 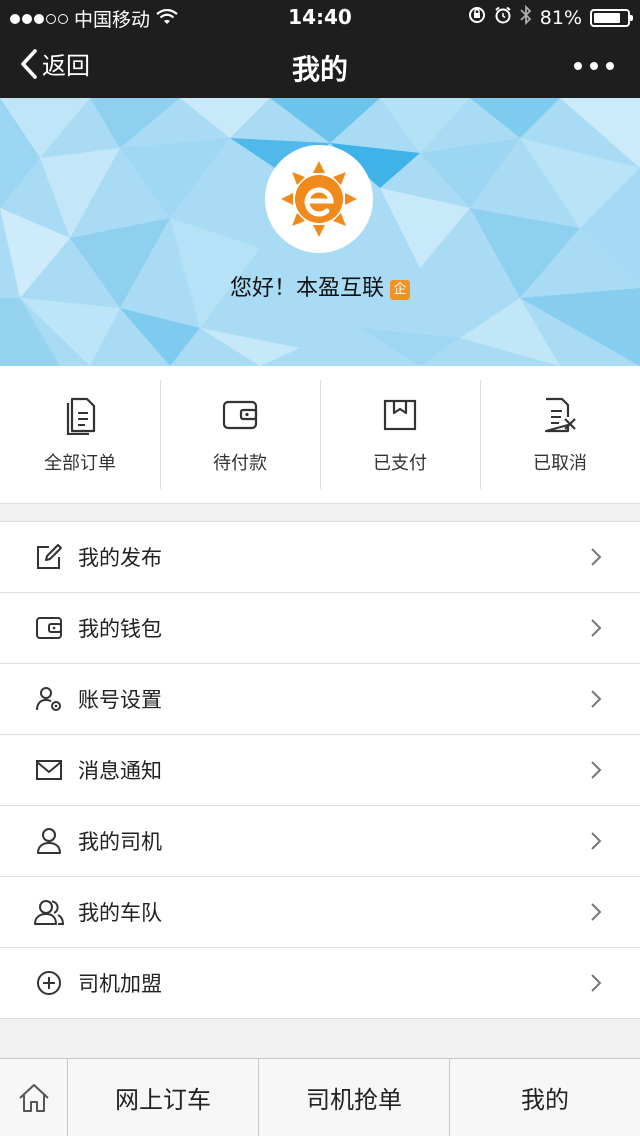 I want to click on order-tab-paid: 已支付, so click(x=400, y=434).